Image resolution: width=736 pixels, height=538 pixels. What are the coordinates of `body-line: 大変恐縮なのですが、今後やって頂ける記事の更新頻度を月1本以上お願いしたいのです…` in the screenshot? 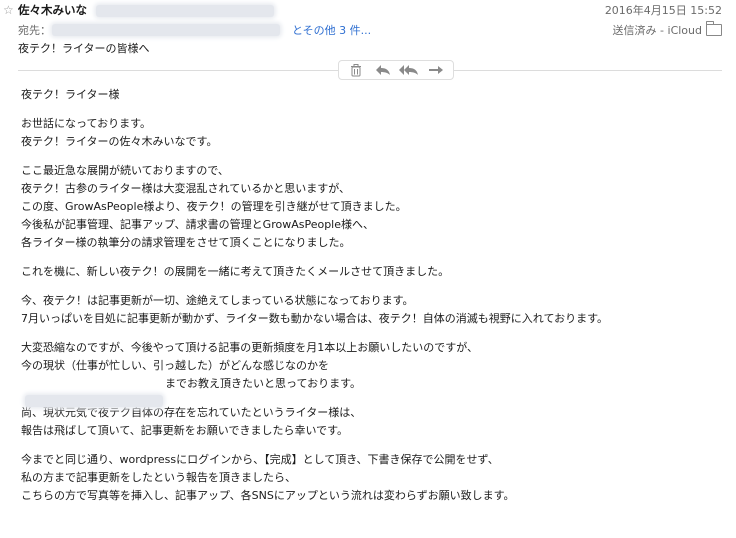 It's located at (250, 347).